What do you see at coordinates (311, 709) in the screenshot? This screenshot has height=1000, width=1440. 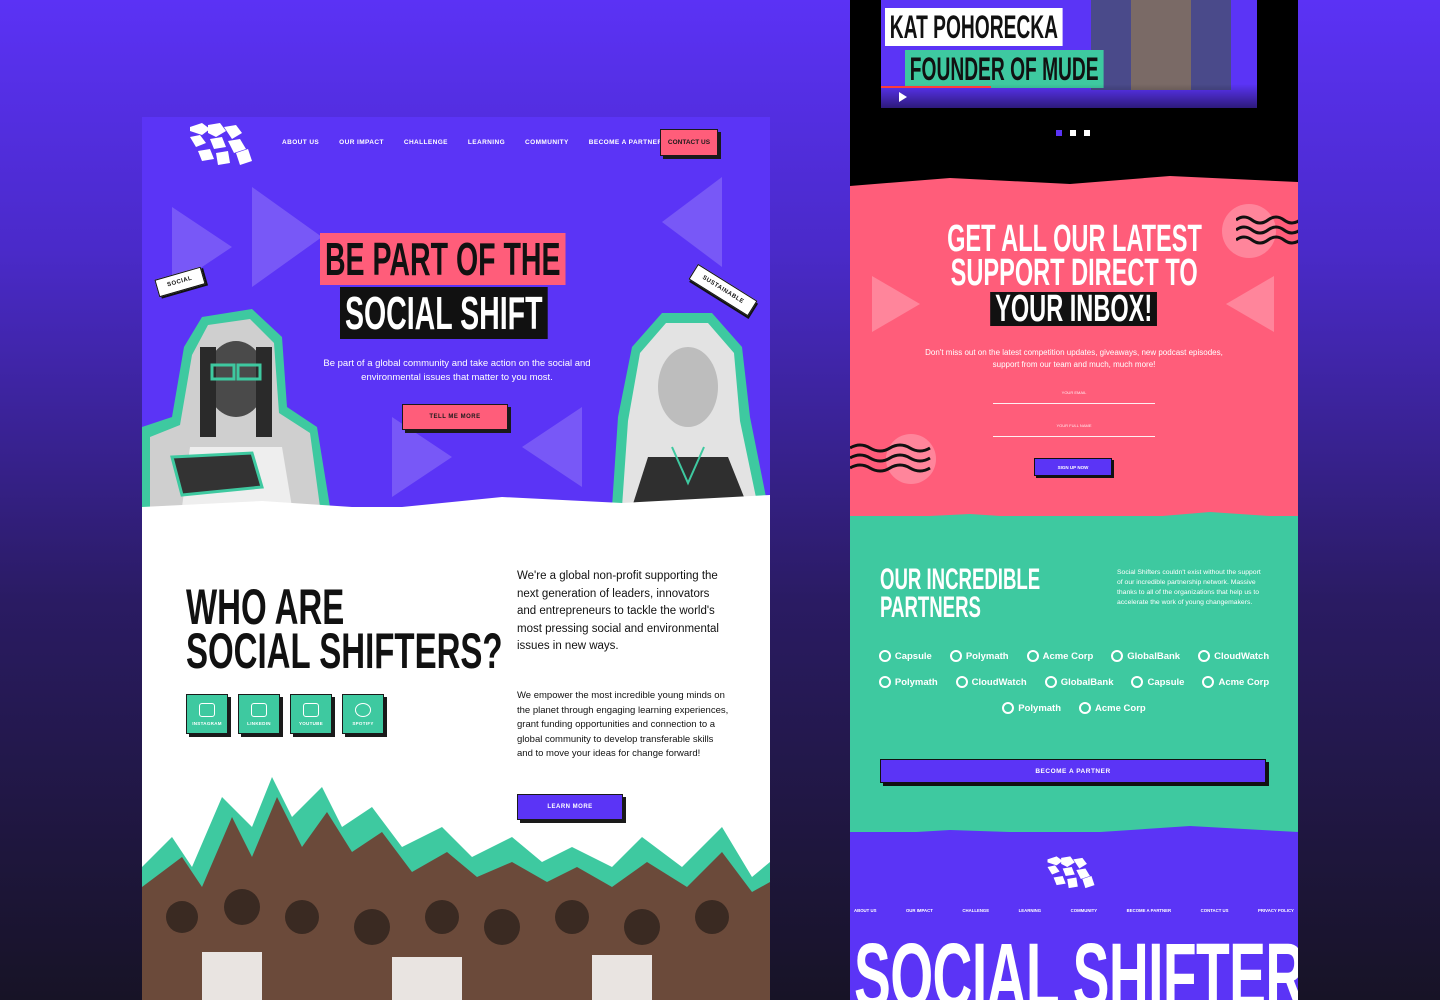 I see `youtube-icon` at bounding box center [311, 709].